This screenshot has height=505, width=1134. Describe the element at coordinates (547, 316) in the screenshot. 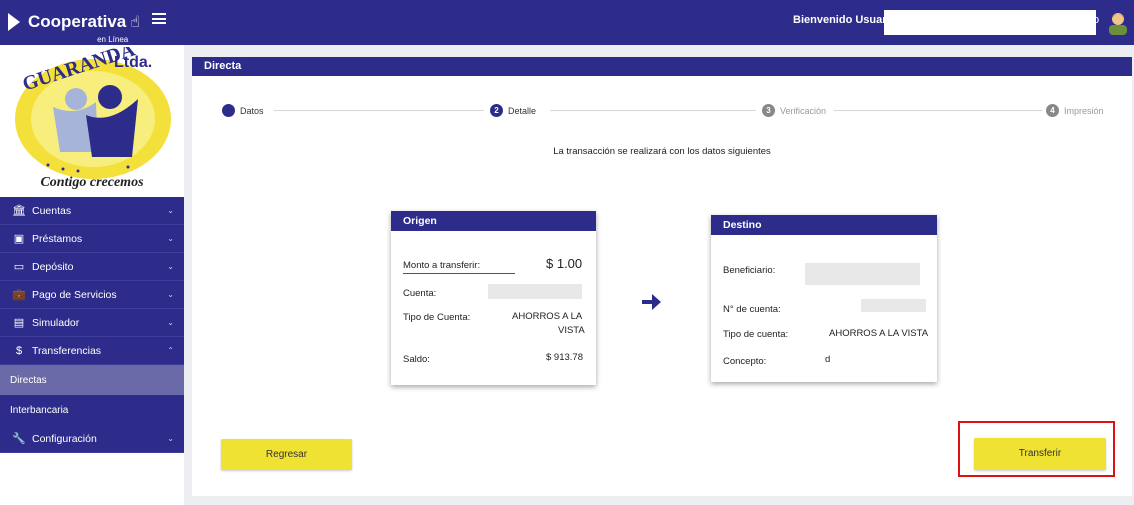

I see `account-type-value: AHORROS A LA` at that location.